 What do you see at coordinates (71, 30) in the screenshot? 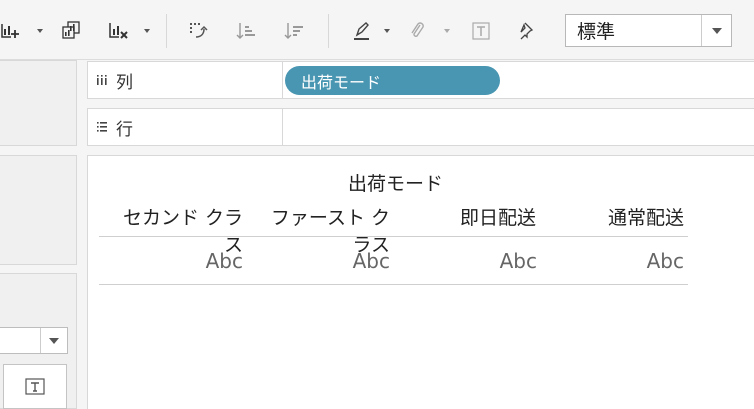
I see `duplicate-sheet-icon` at bounding box center [71, 30].